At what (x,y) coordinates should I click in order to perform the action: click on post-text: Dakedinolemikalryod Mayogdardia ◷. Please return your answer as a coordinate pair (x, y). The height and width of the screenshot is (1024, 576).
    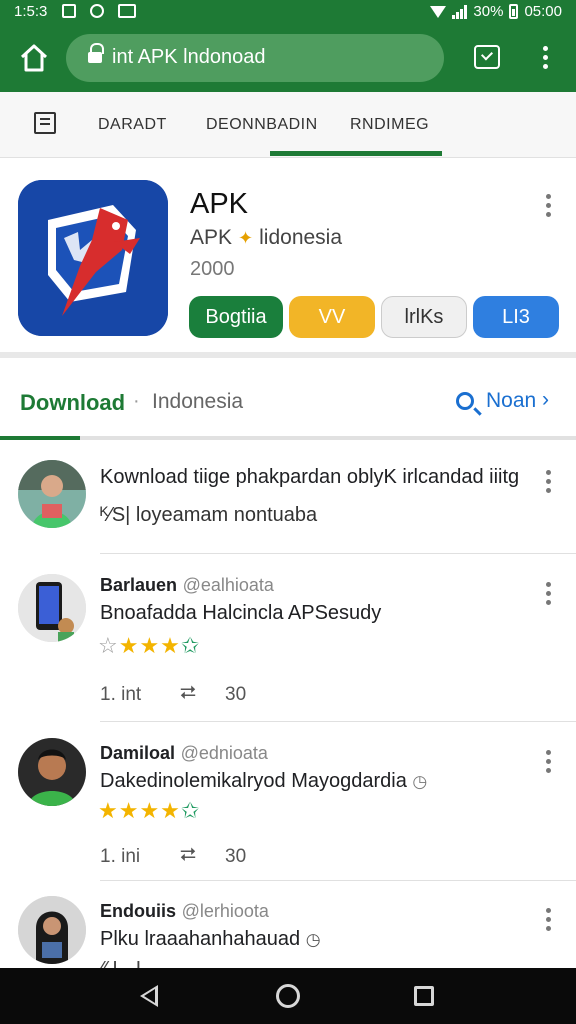
    Looking at the image, I should click on (263, 781).